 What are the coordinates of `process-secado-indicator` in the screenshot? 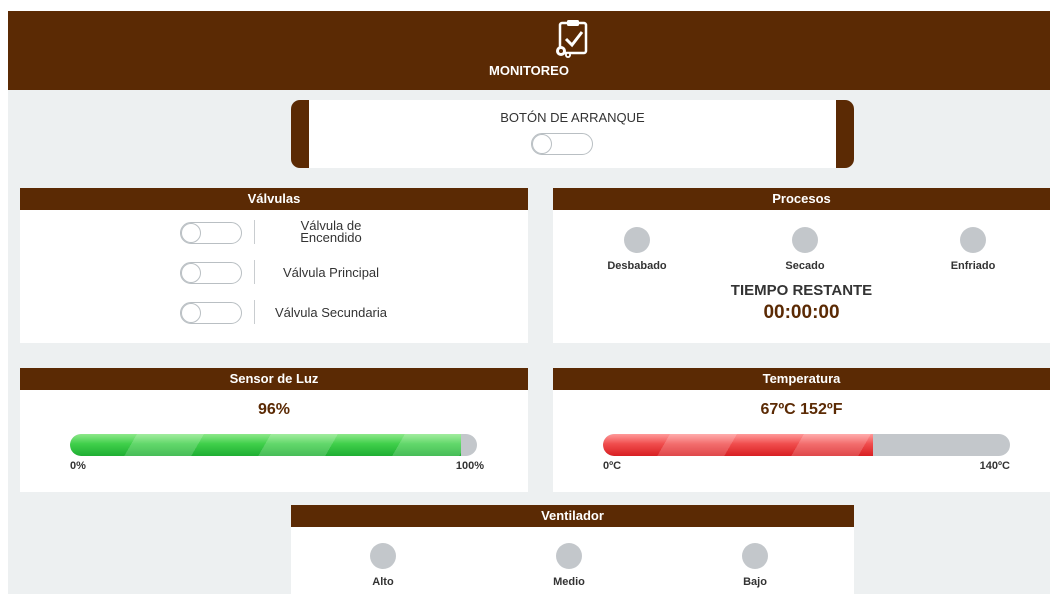 It's located at (805, 240).